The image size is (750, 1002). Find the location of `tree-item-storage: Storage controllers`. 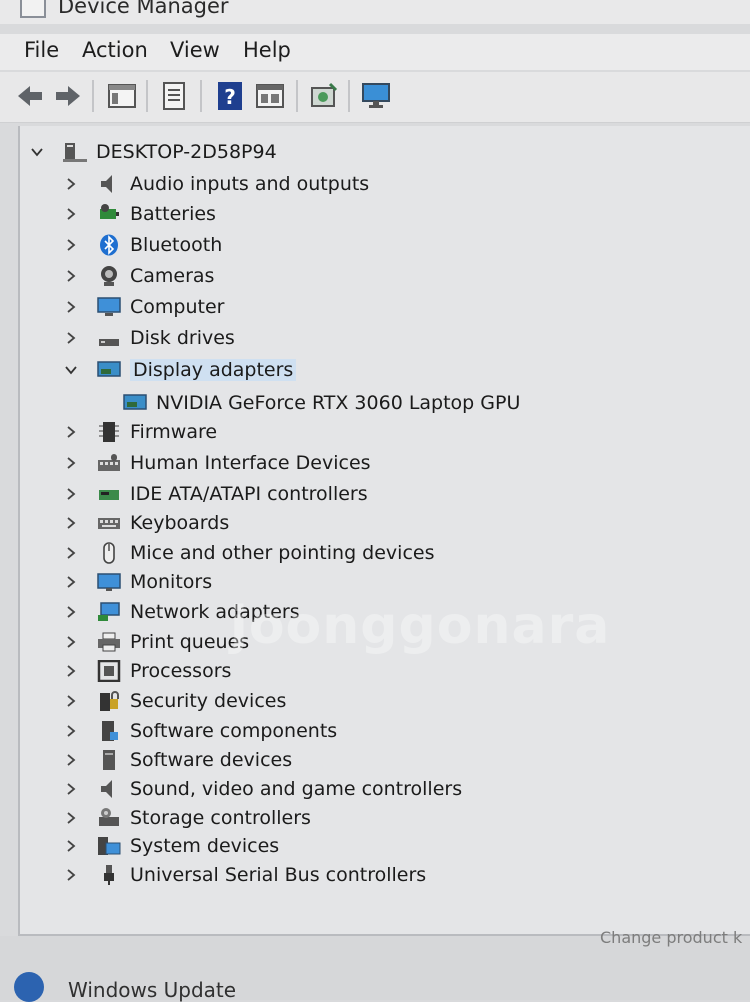

tree-item-storage: Storage controllers is located at coordinates (186, 818).